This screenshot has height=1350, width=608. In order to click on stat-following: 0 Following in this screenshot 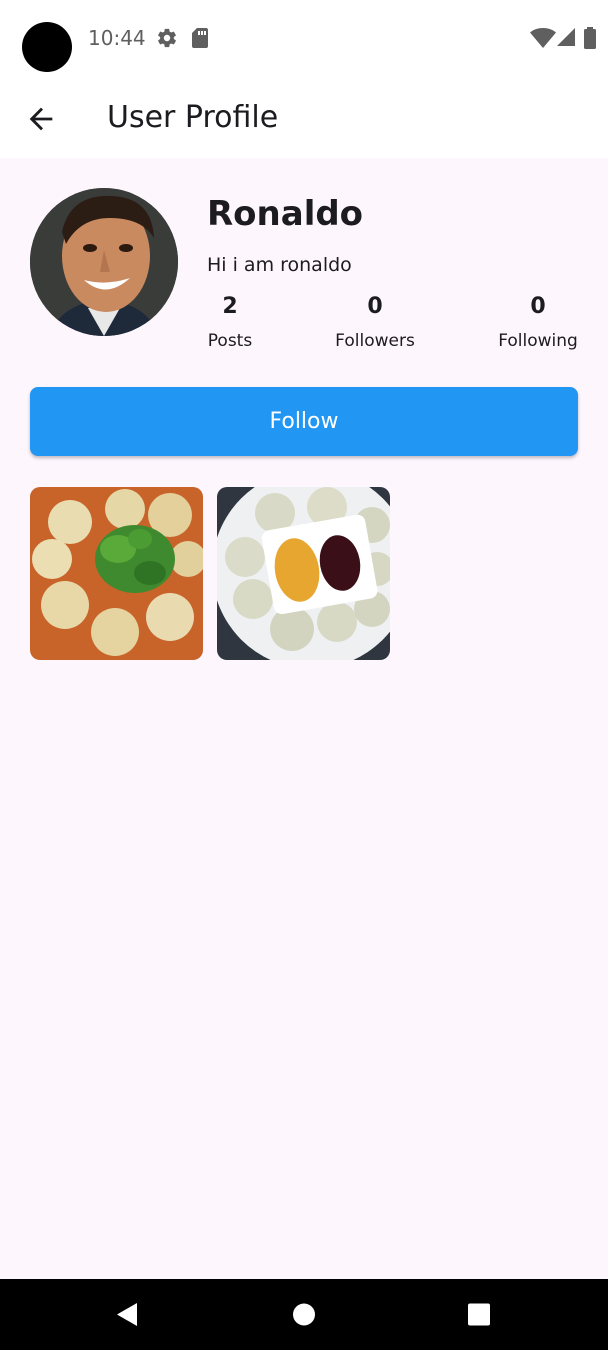, I will do `click(538, 322)`.